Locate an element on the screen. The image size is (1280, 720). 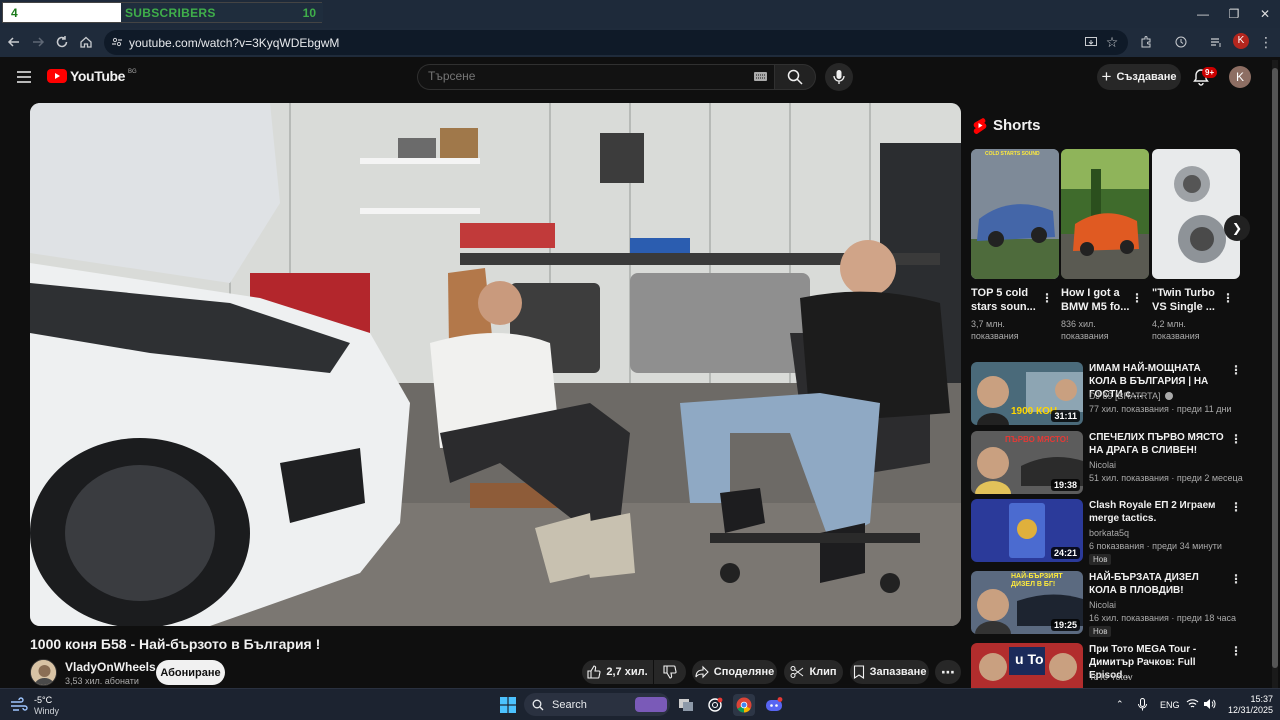
scissors-icon is located at coordinates (797, 672).